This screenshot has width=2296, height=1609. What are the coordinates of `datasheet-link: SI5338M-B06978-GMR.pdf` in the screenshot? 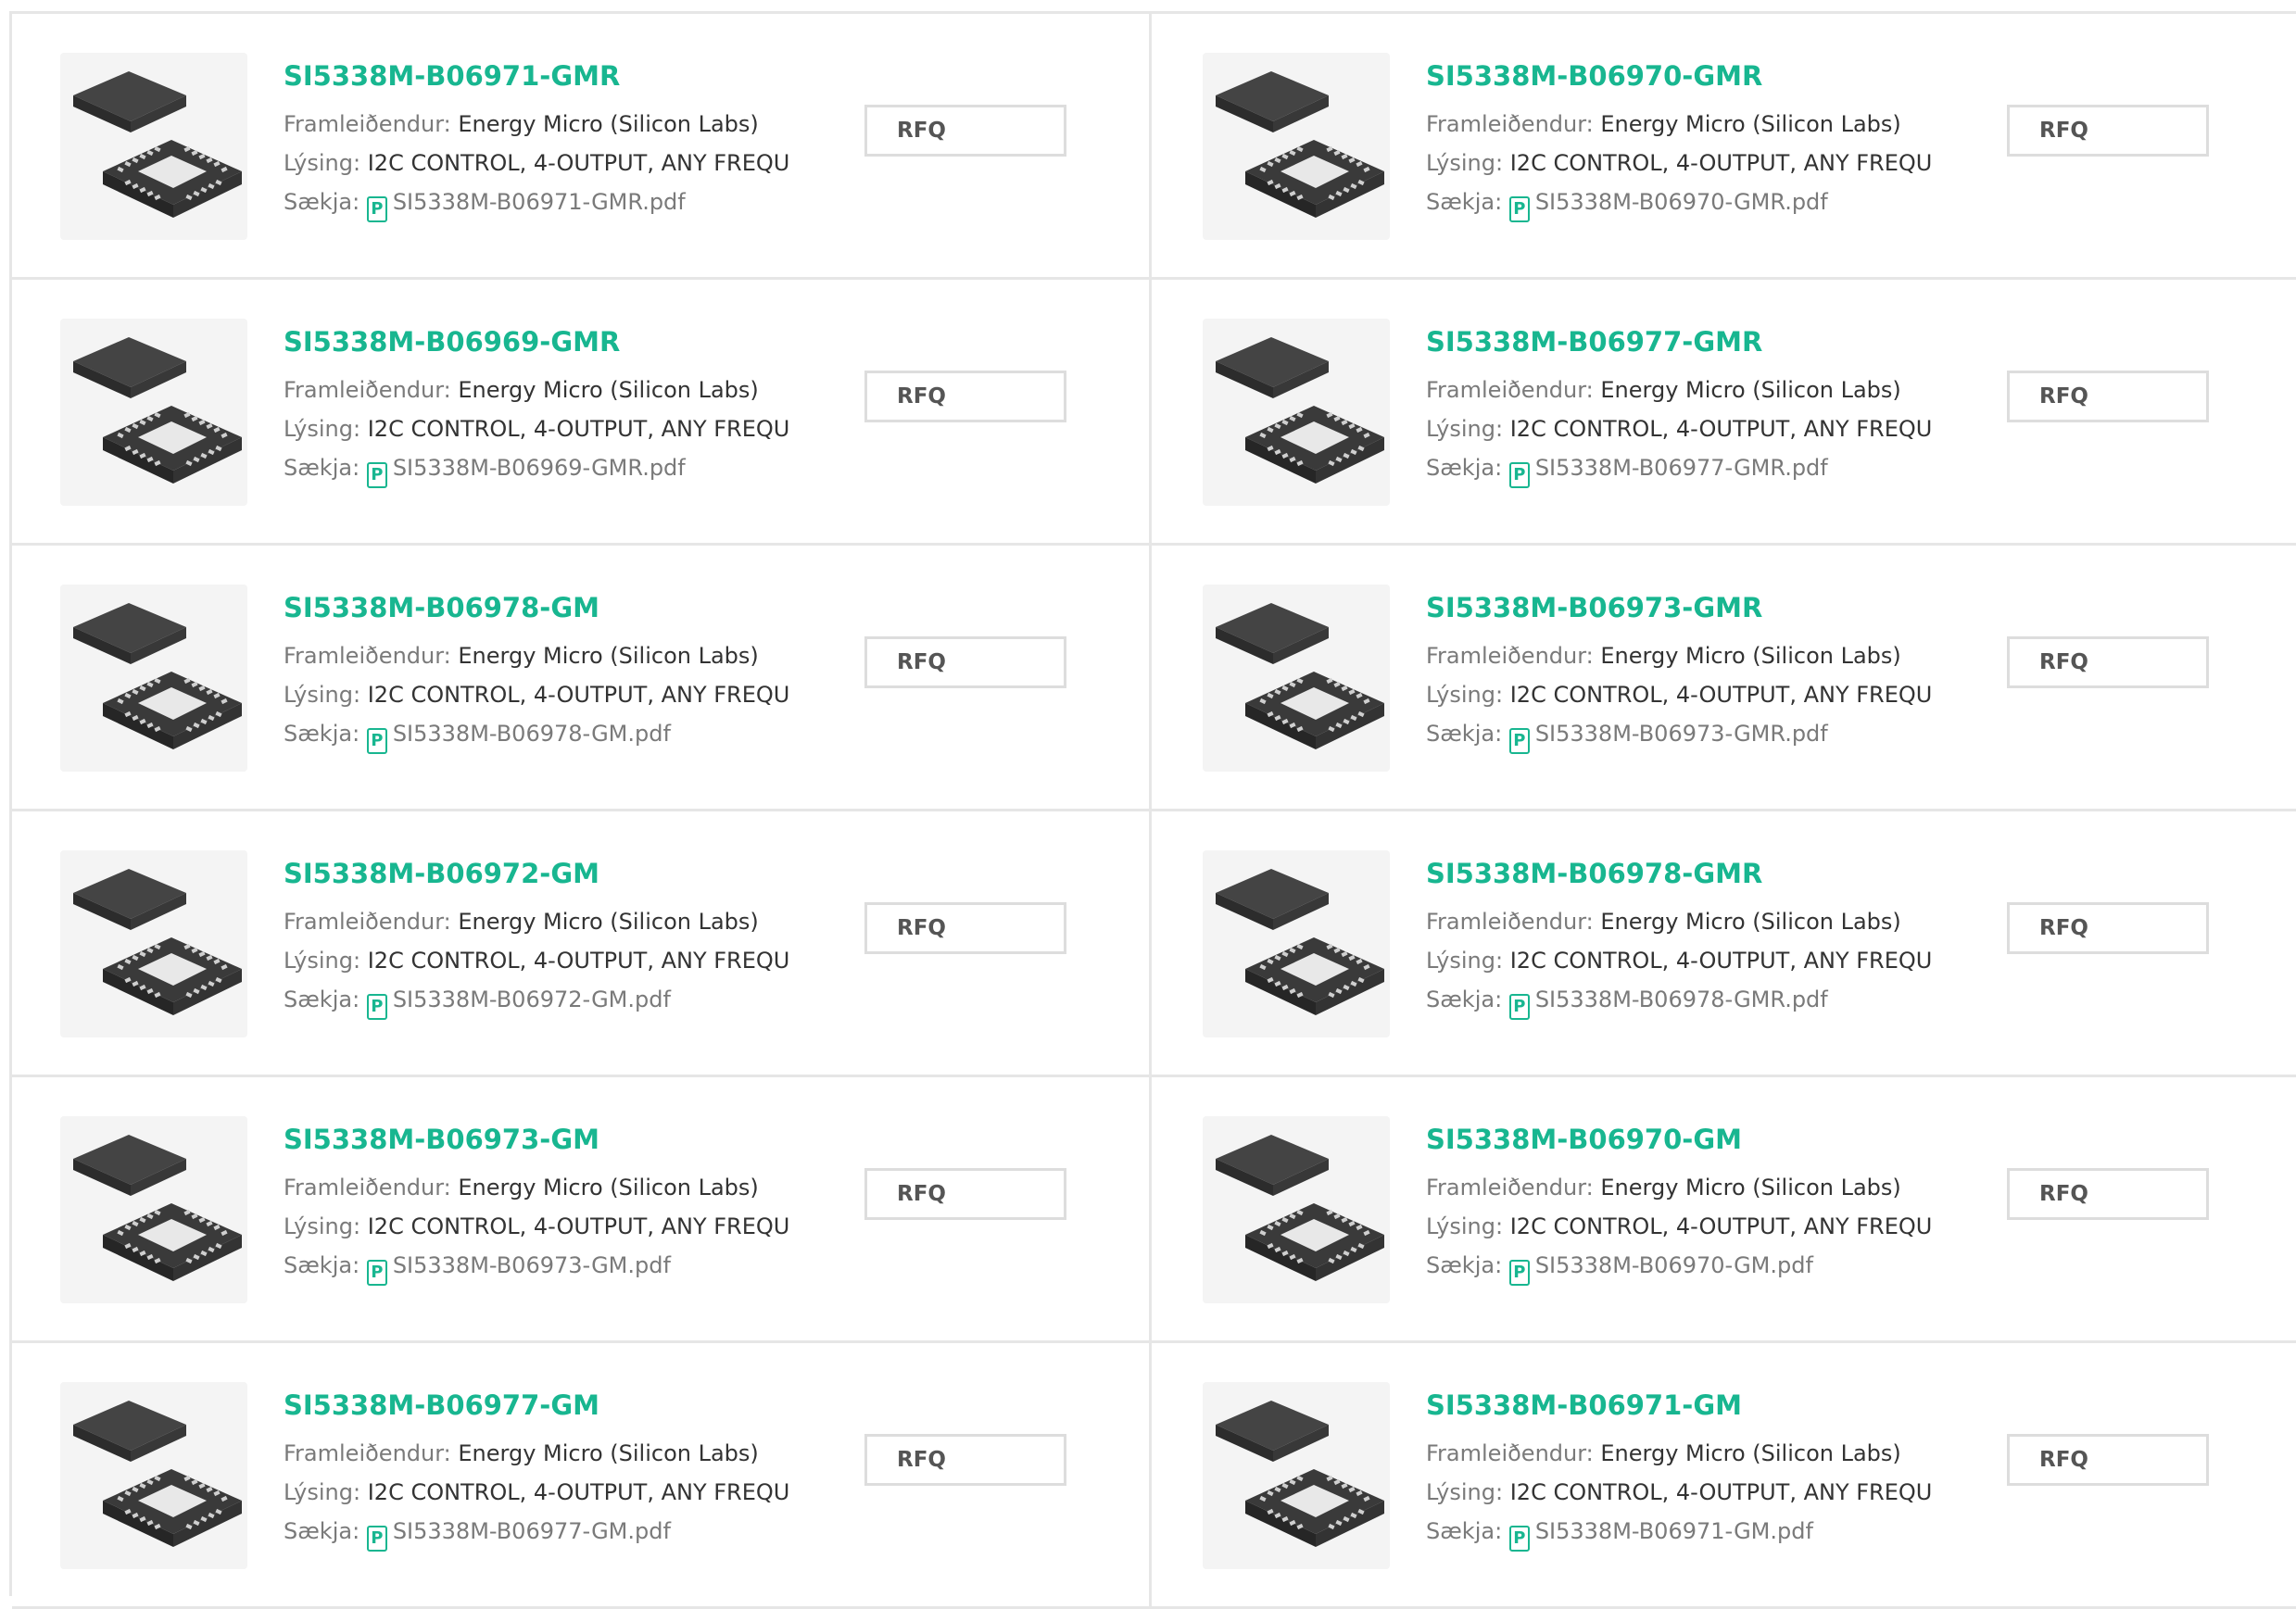 It's located at (1681, 1000).